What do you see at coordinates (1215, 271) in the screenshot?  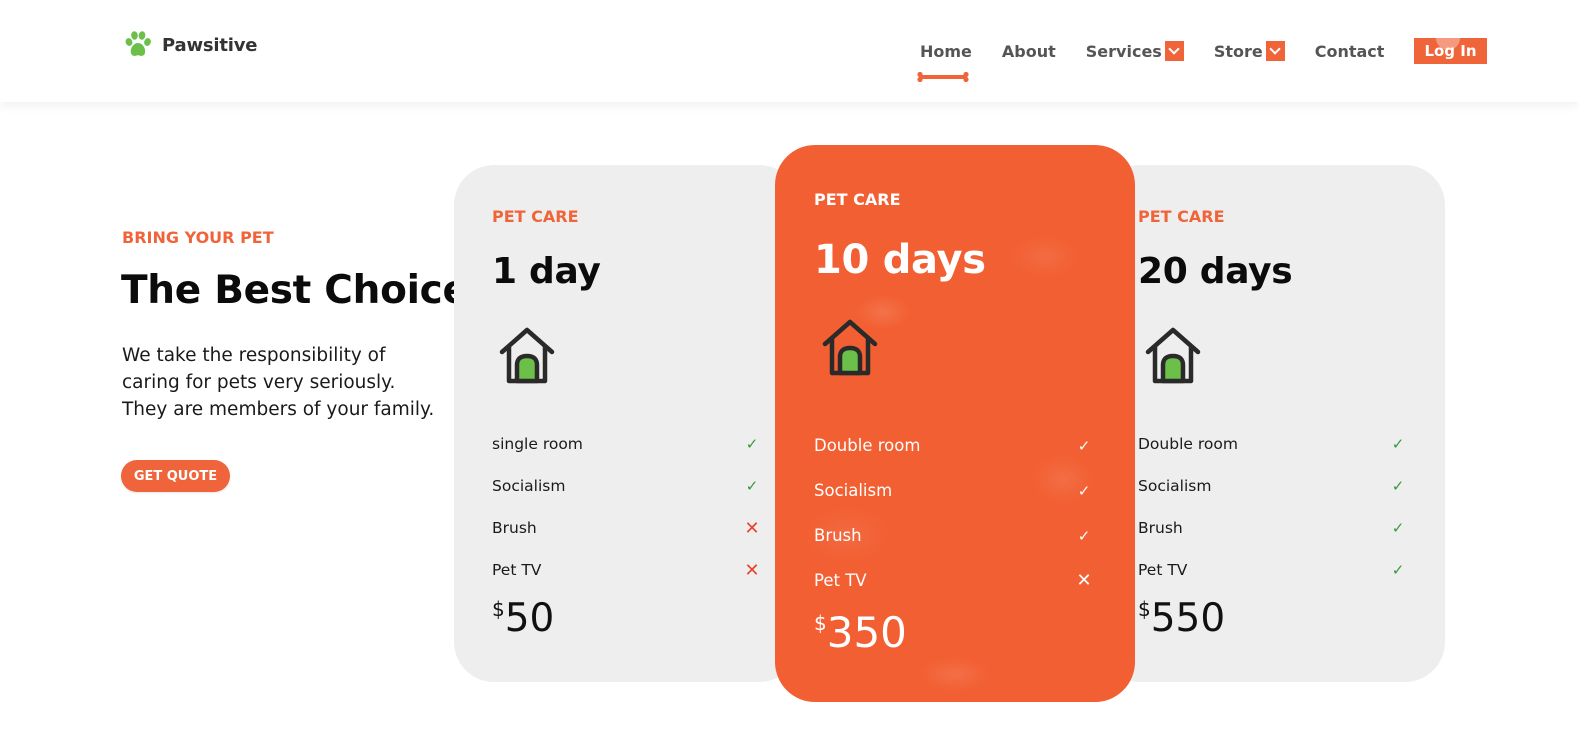 I see `plan-title: 20 days` at bounding box center [1215, 271].